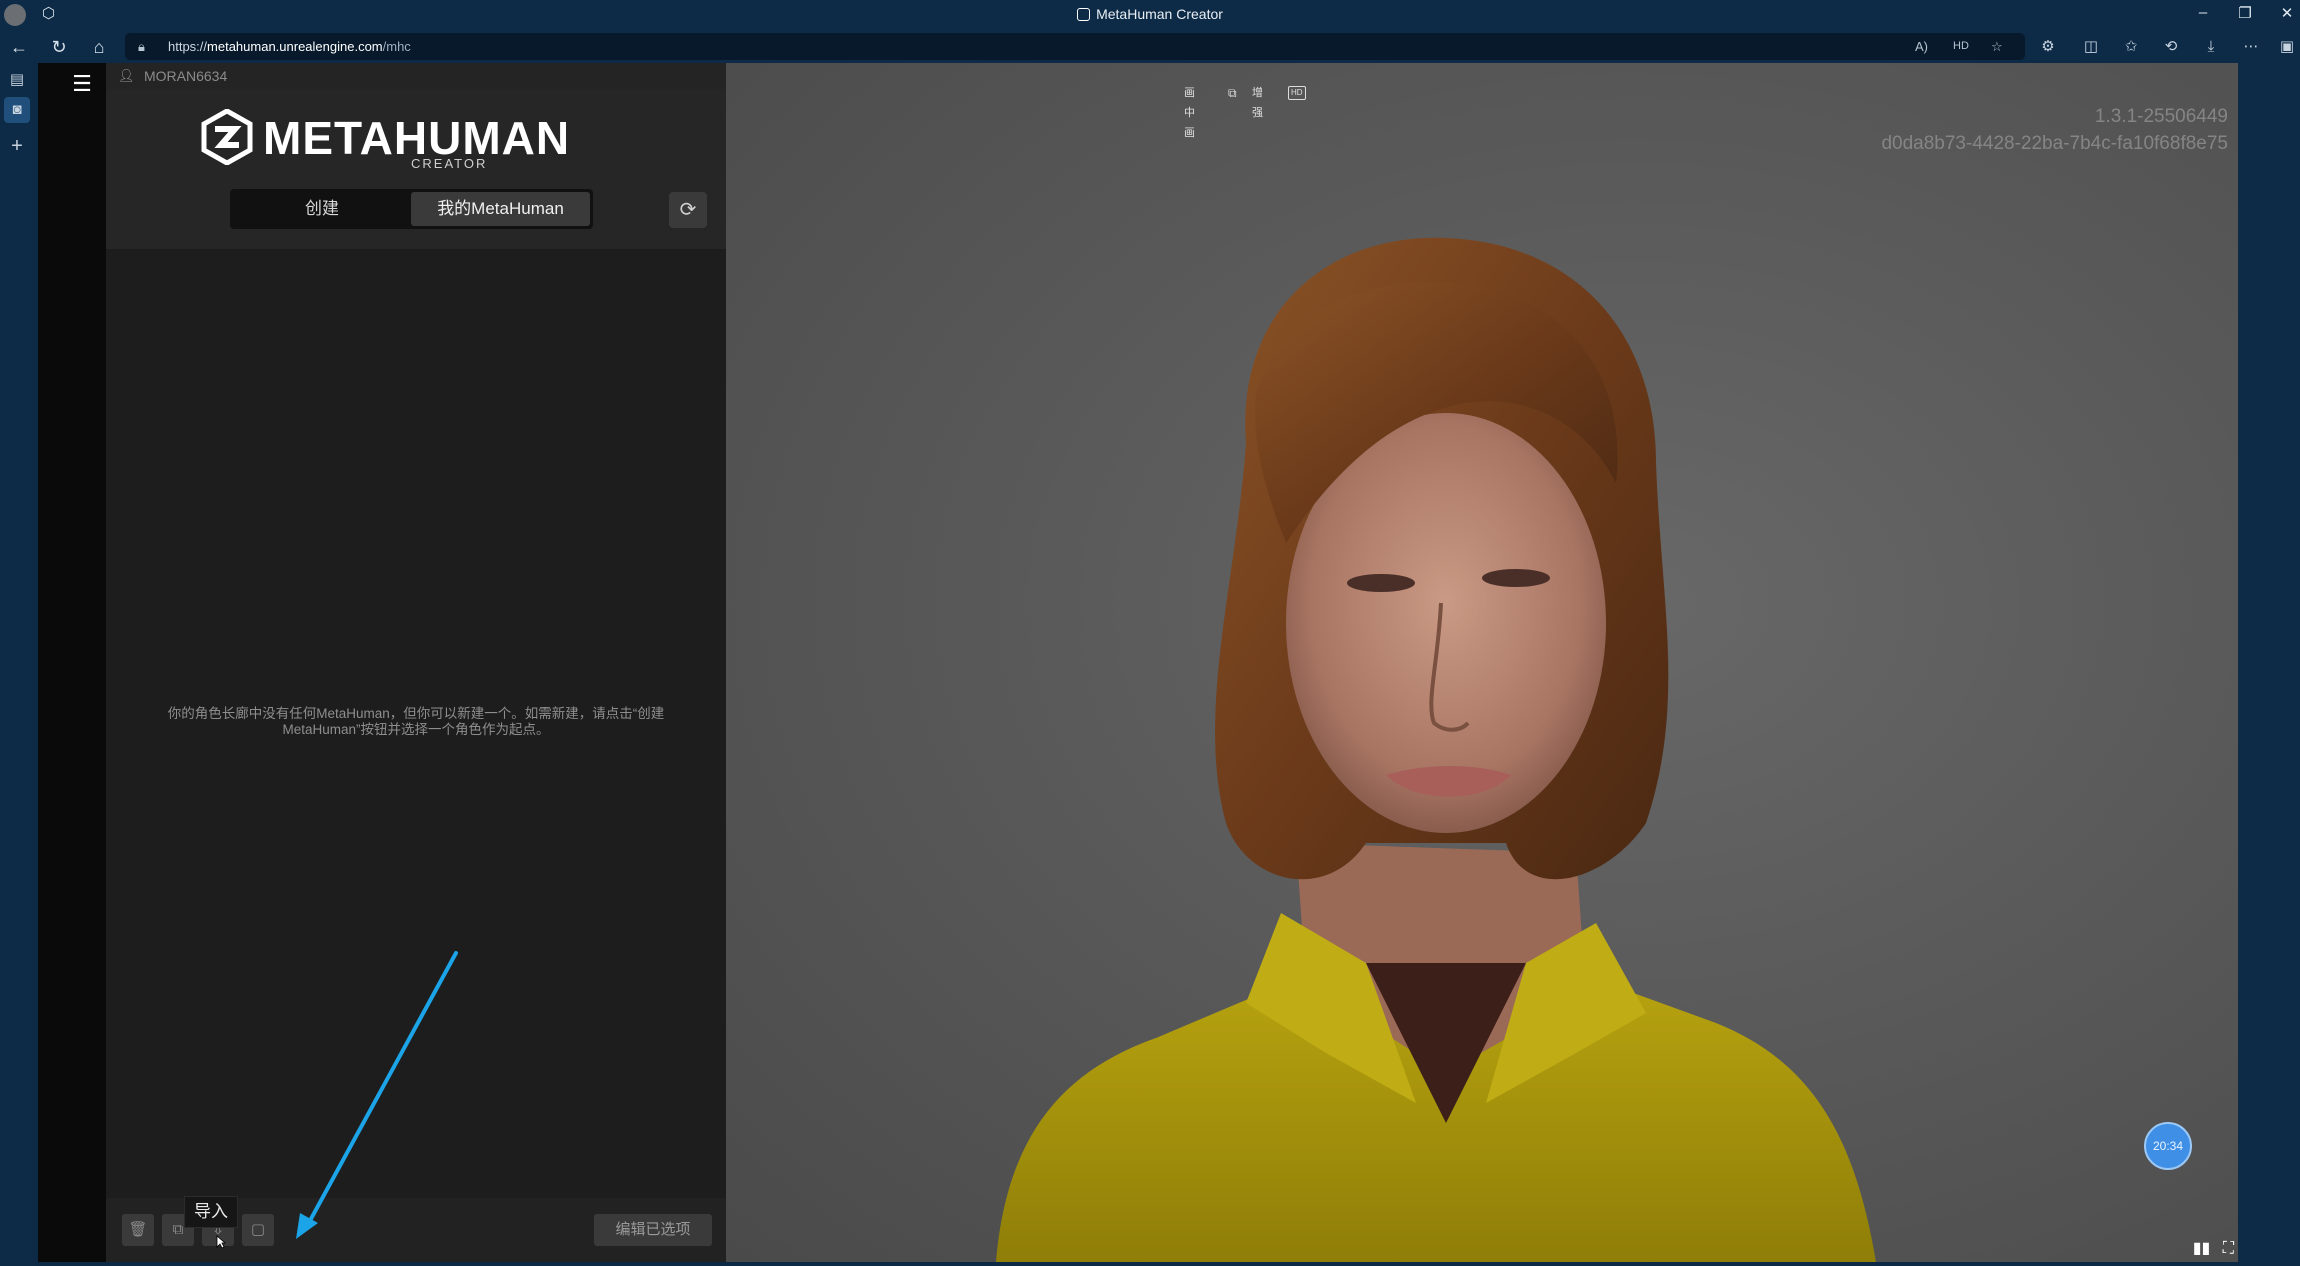 The width and height of the screenshot is (2300, 1266). I want to click on sidebar-toggle-icon: ▣, so click(2287, 47).